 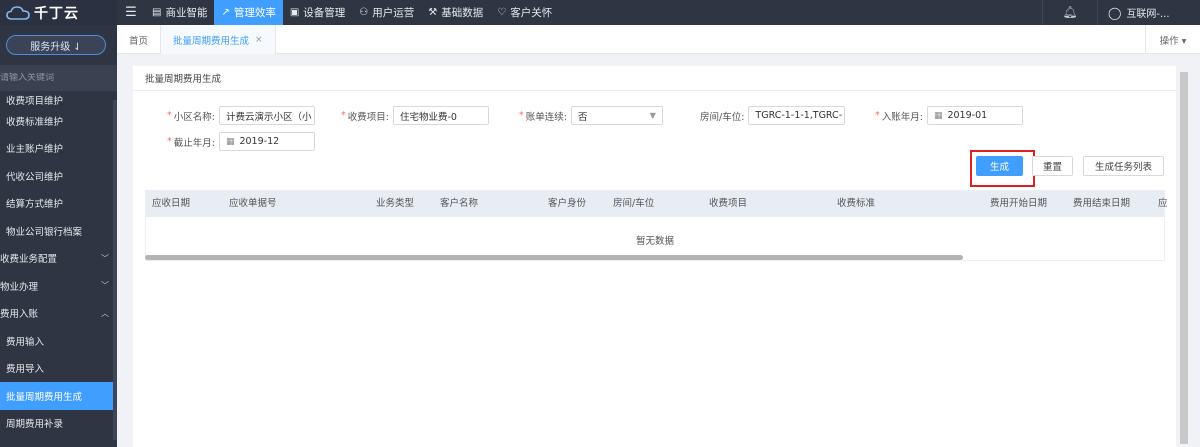 What do you see at coordinates (186, 13) in the screenshot?
I see `nav-label: 商业智能` at bounding box center [186, 13].